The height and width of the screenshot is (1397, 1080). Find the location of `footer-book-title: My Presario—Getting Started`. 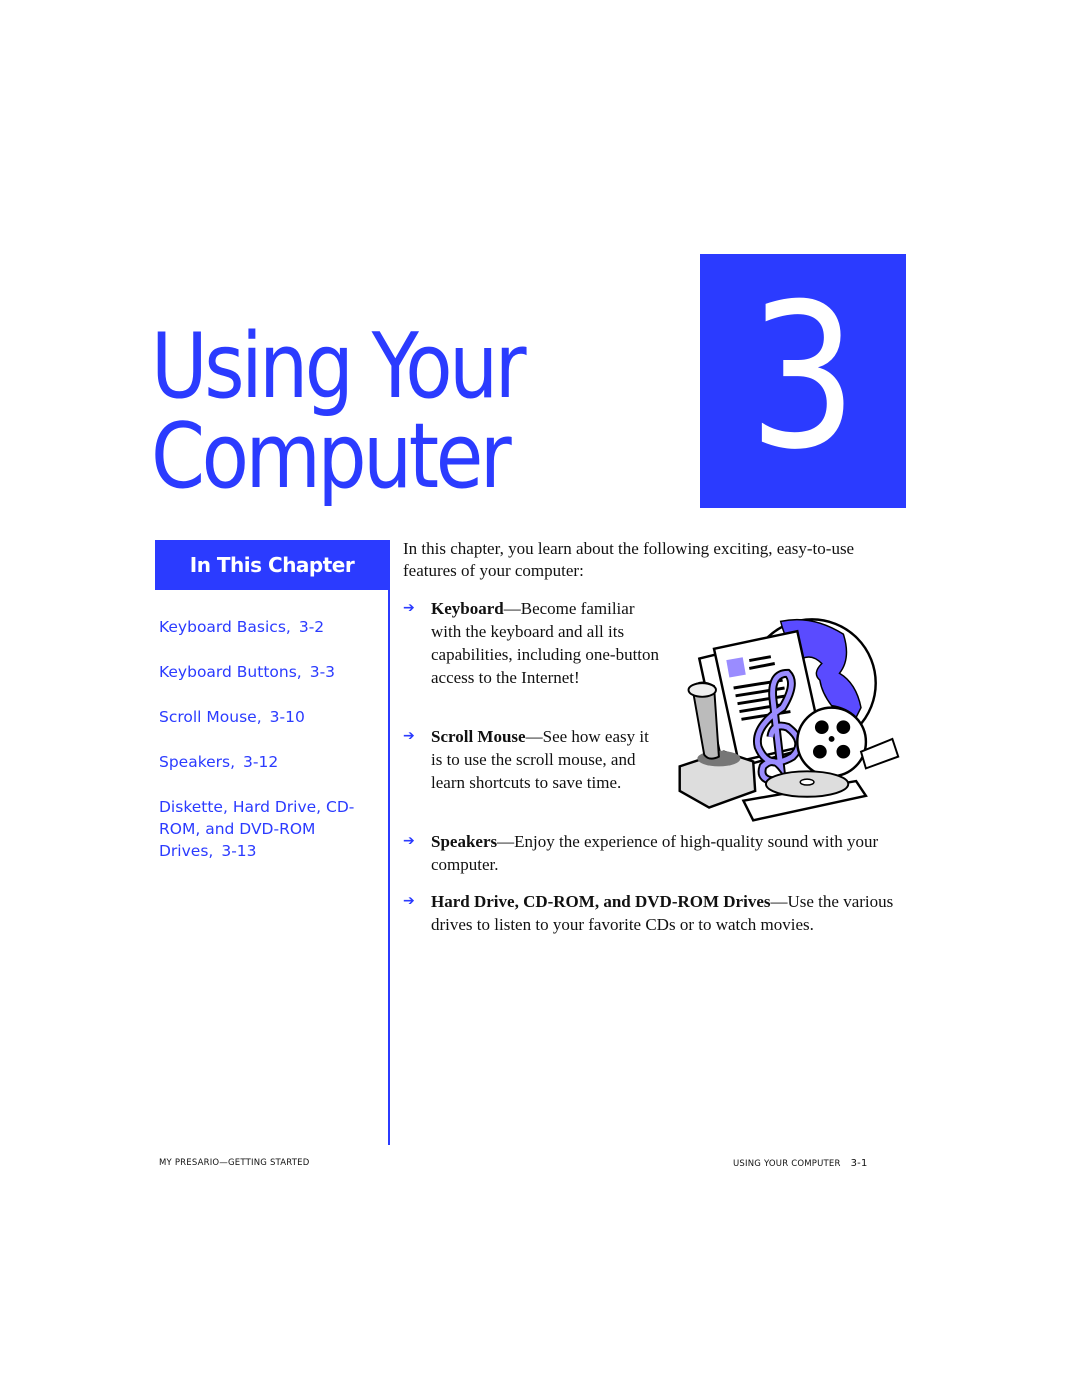

footer-book-title: My Presario—Getting Started is located at coordinates (234, 1163).